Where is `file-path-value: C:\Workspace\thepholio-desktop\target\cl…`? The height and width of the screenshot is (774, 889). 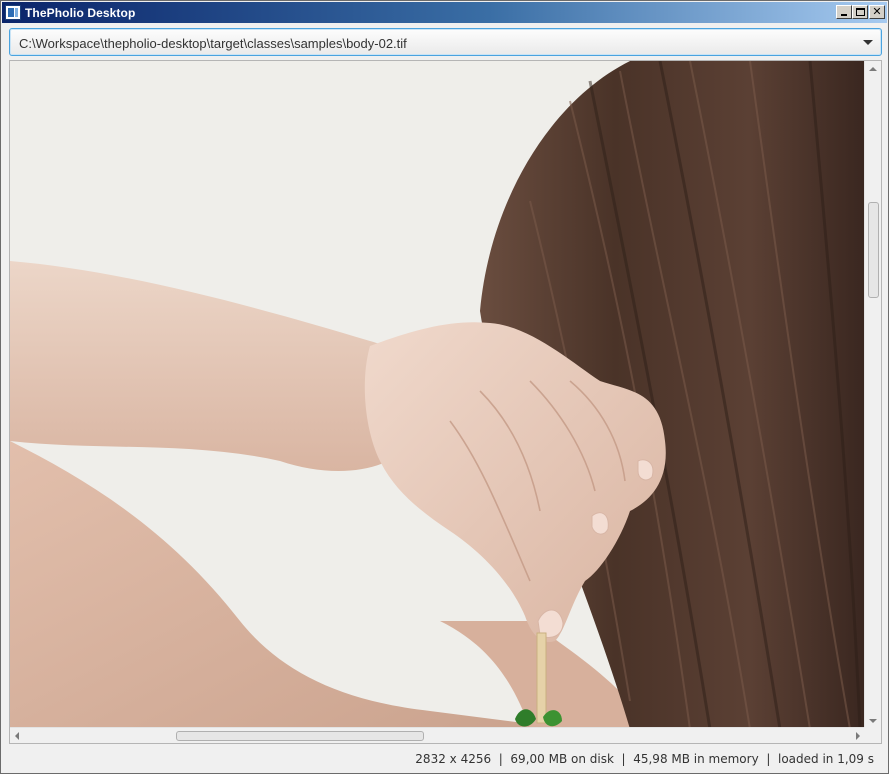
file-path-value: C:\Workspace\thepholio-desktop\target\cl… is located at coordinates (213, 43).